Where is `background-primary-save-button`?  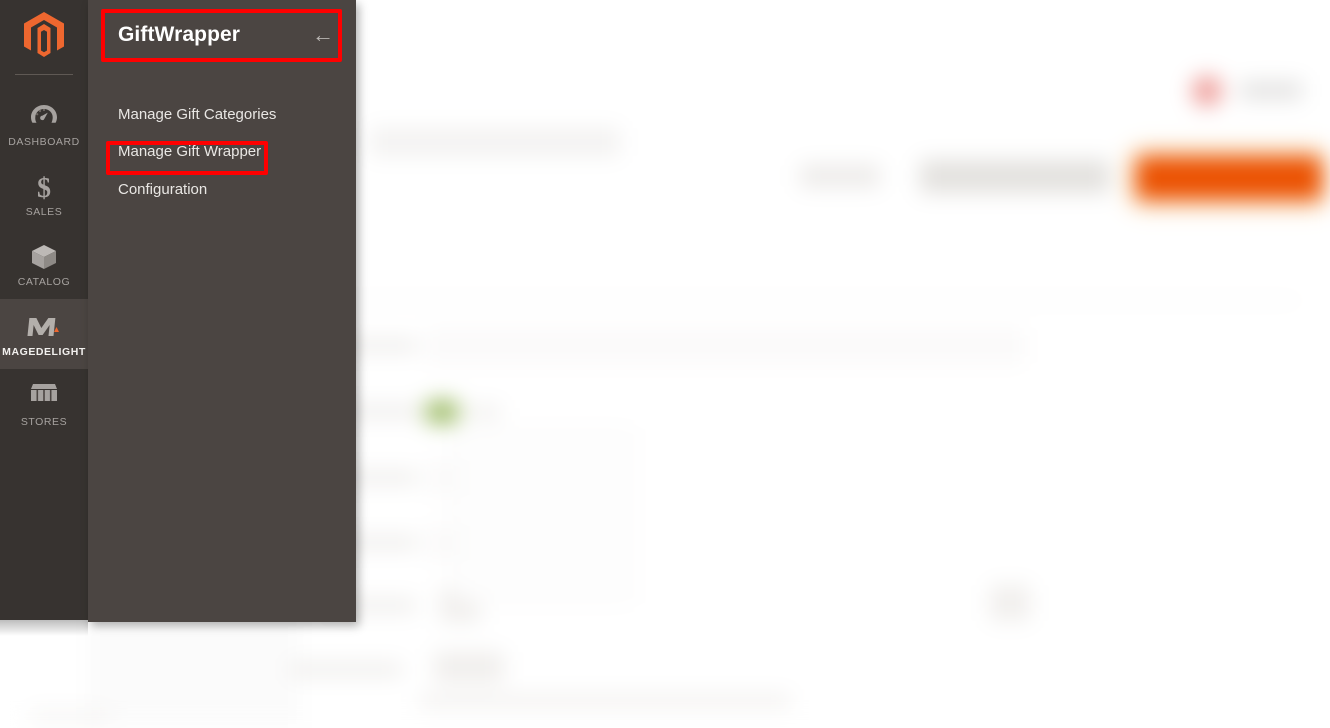
background-primary-save-button is located at coordinates (1229, 178).